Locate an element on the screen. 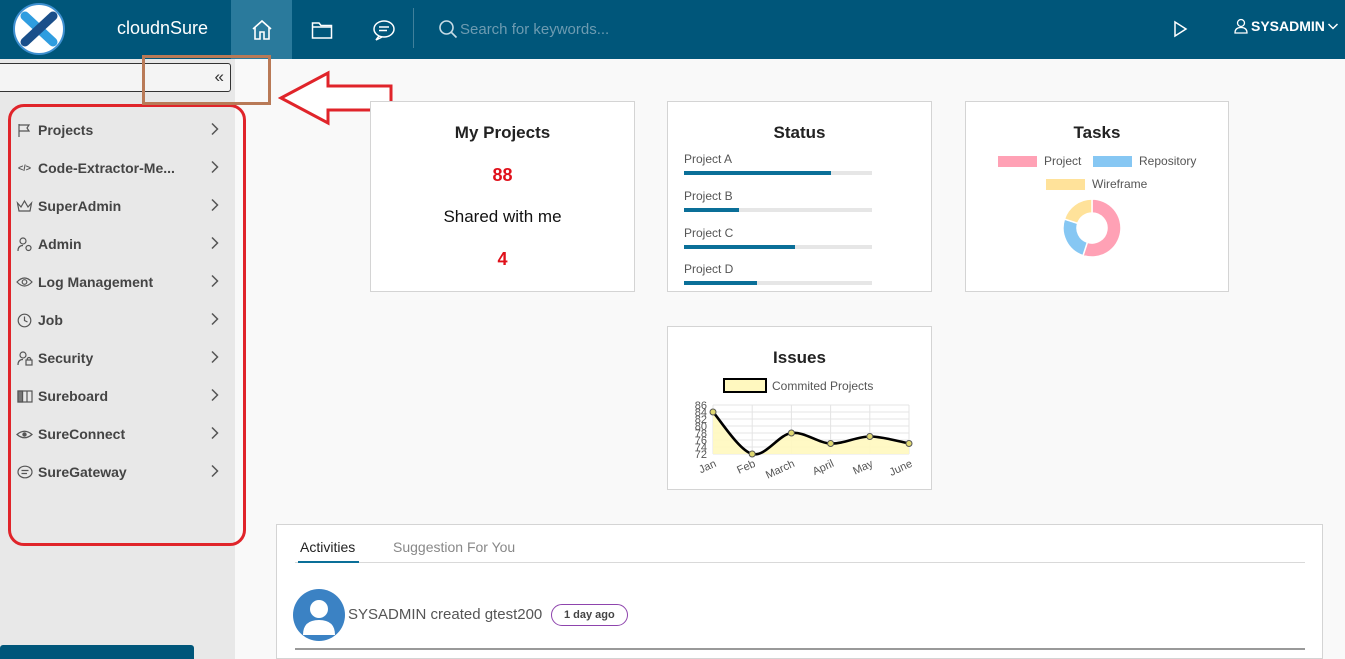  sidebar-item-sureconnect: SureConnect is located at coordinates (117, 434).